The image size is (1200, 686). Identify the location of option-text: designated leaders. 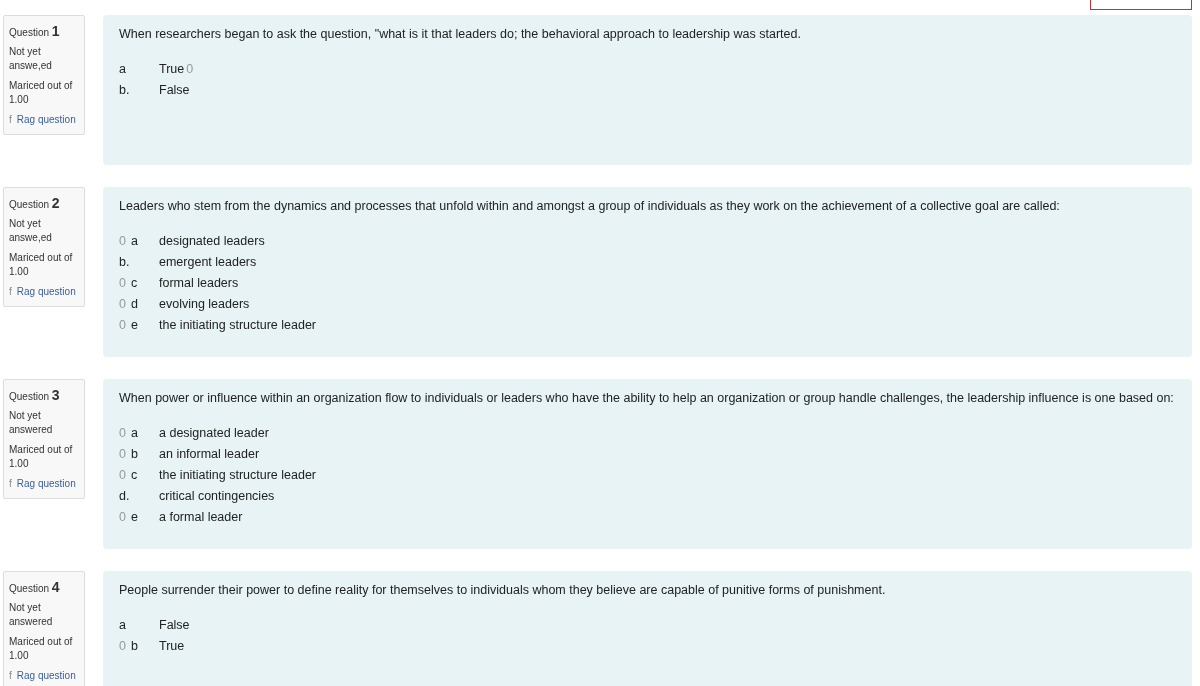
(212, 241).